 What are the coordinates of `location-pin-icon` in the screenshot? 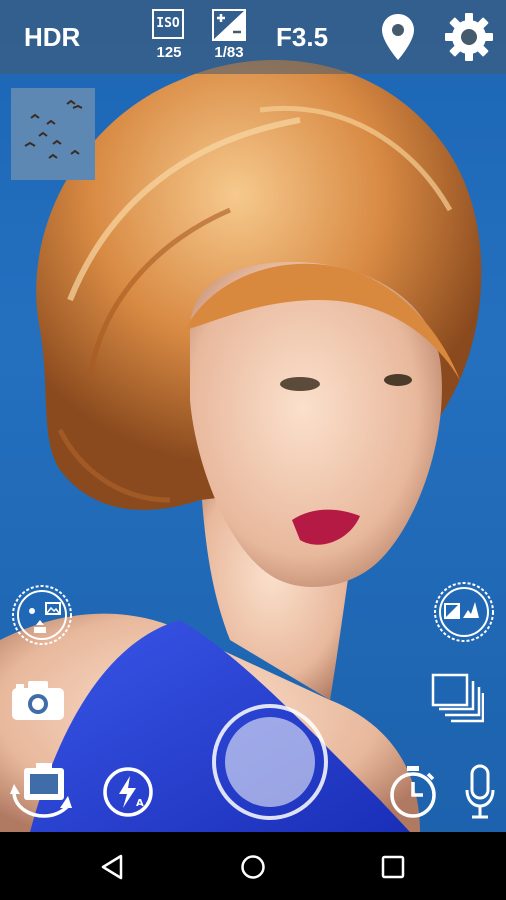 It's located at (398, 37).